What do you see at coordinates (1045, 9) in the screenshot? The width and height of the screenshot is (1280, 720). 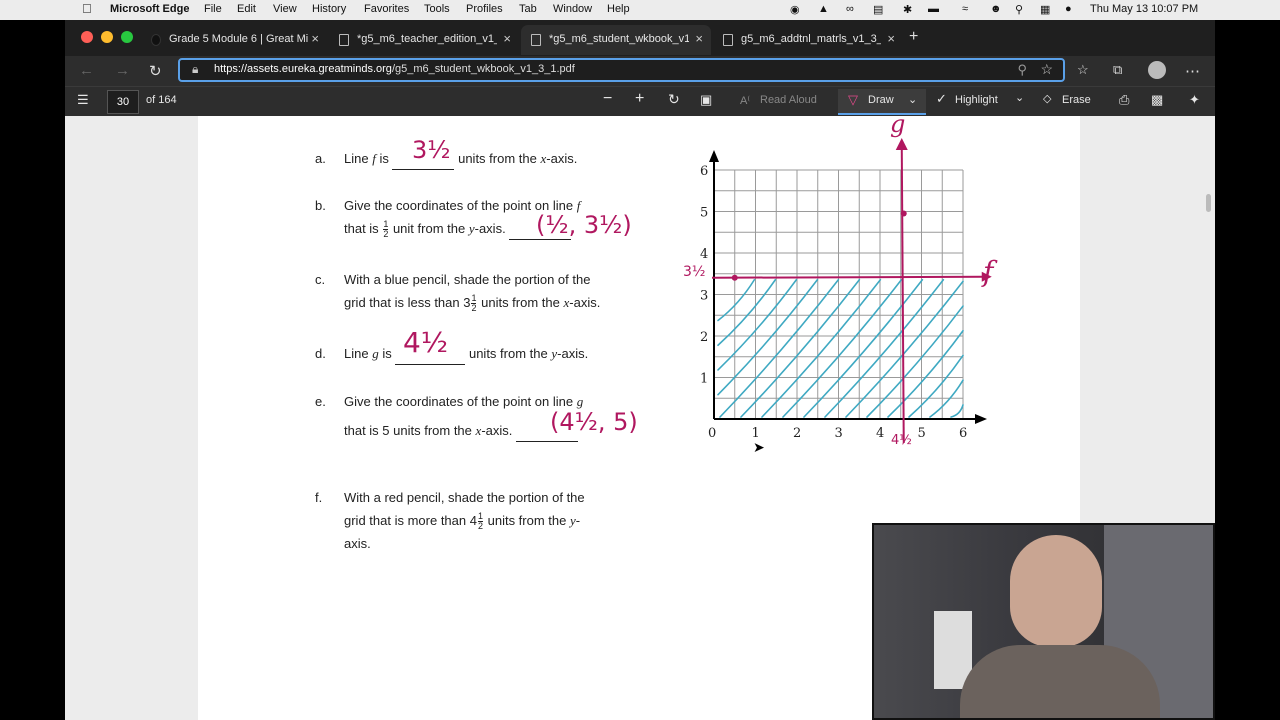 I see `control-center-icon: ▦` at bounding box center [1045, 9].